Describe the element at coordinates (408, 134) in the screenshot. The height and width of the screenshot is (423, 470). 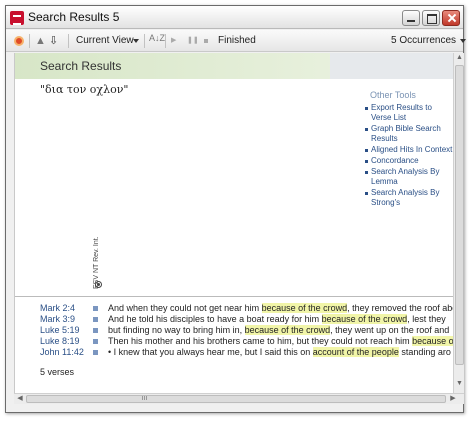
I see `tool-link-graph: Graph Bible Search Results` at that location.